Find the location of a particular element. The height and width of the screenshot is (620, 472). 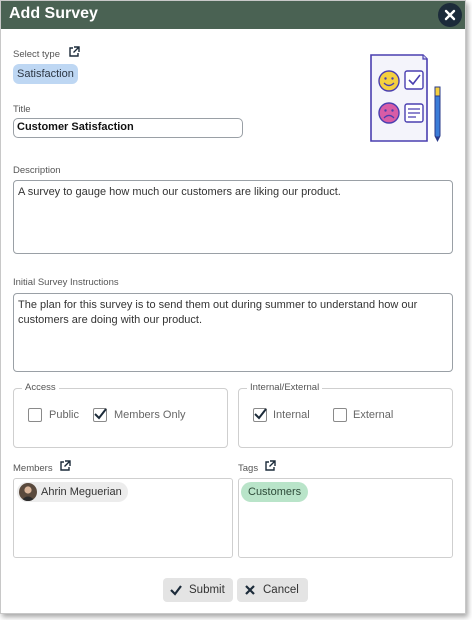

members-only-checkbox is located at coordinates (100, 415).